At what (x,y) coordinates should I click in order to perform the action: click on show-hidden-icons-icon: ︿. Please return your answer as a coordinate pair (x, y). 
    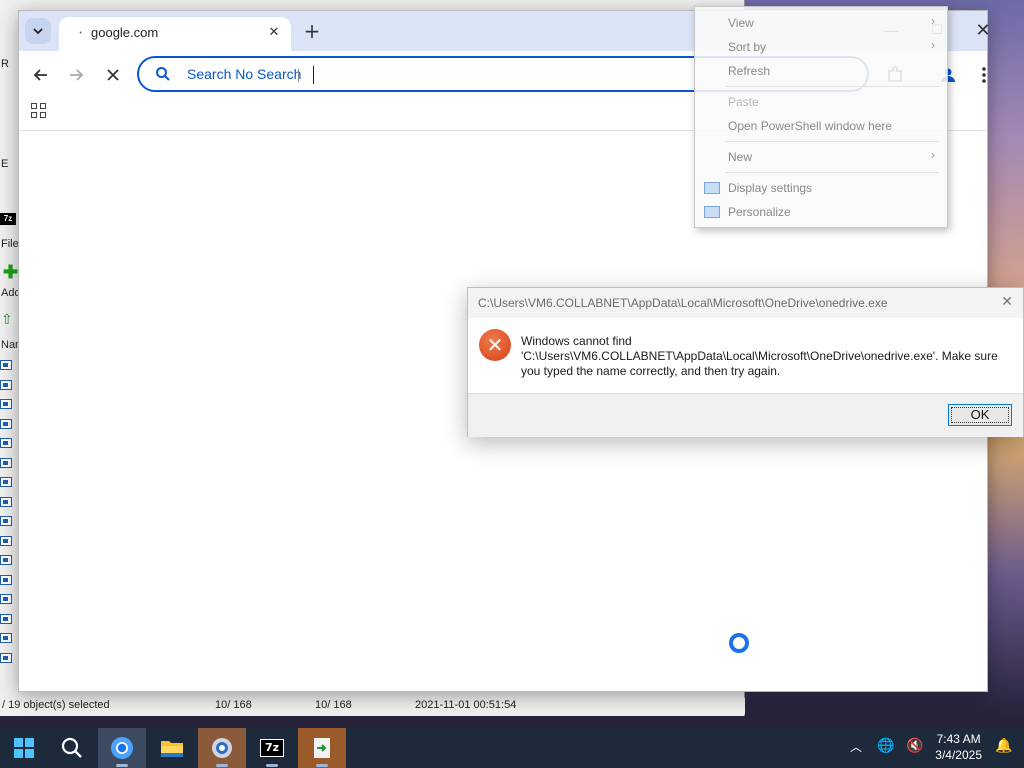
    Looking at the image, I should click on (856, 746).